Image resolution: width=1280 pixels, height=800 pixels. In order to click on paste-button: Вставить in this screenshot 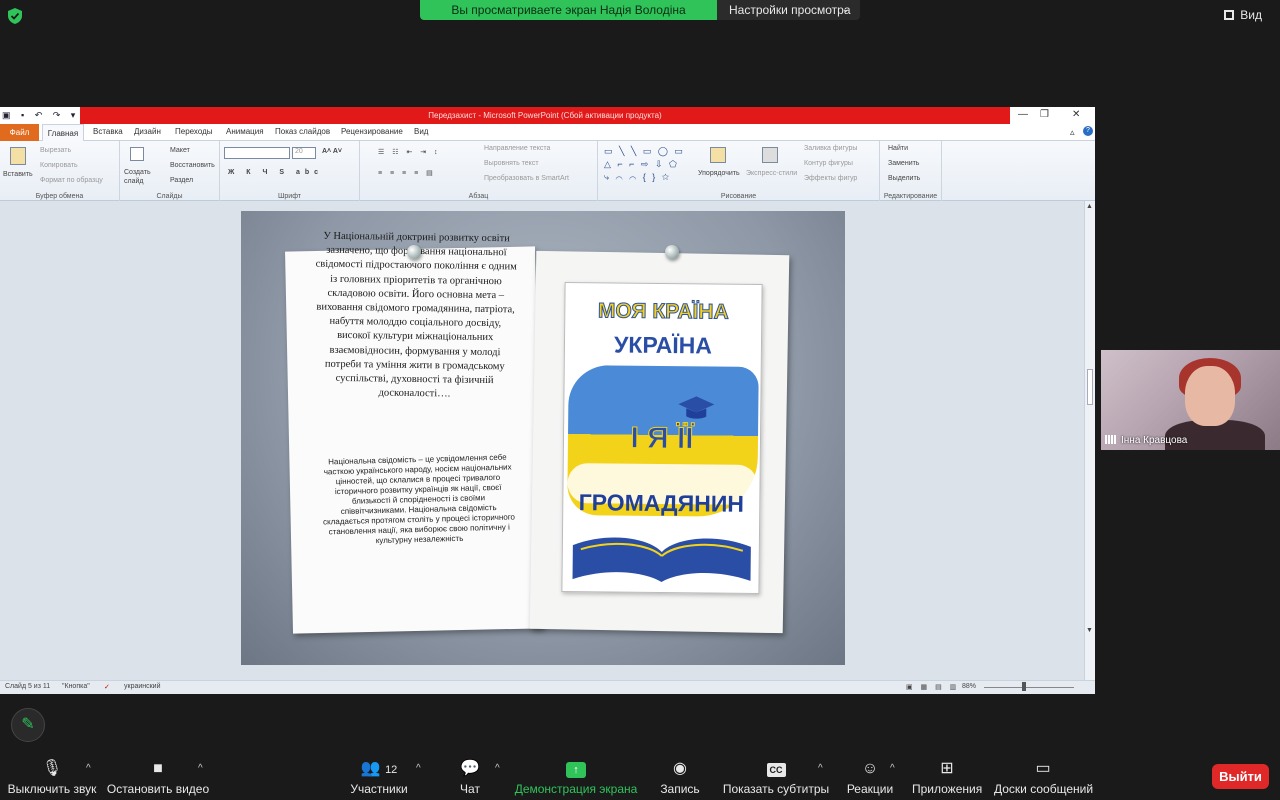, I will do `click(18, 174)`.